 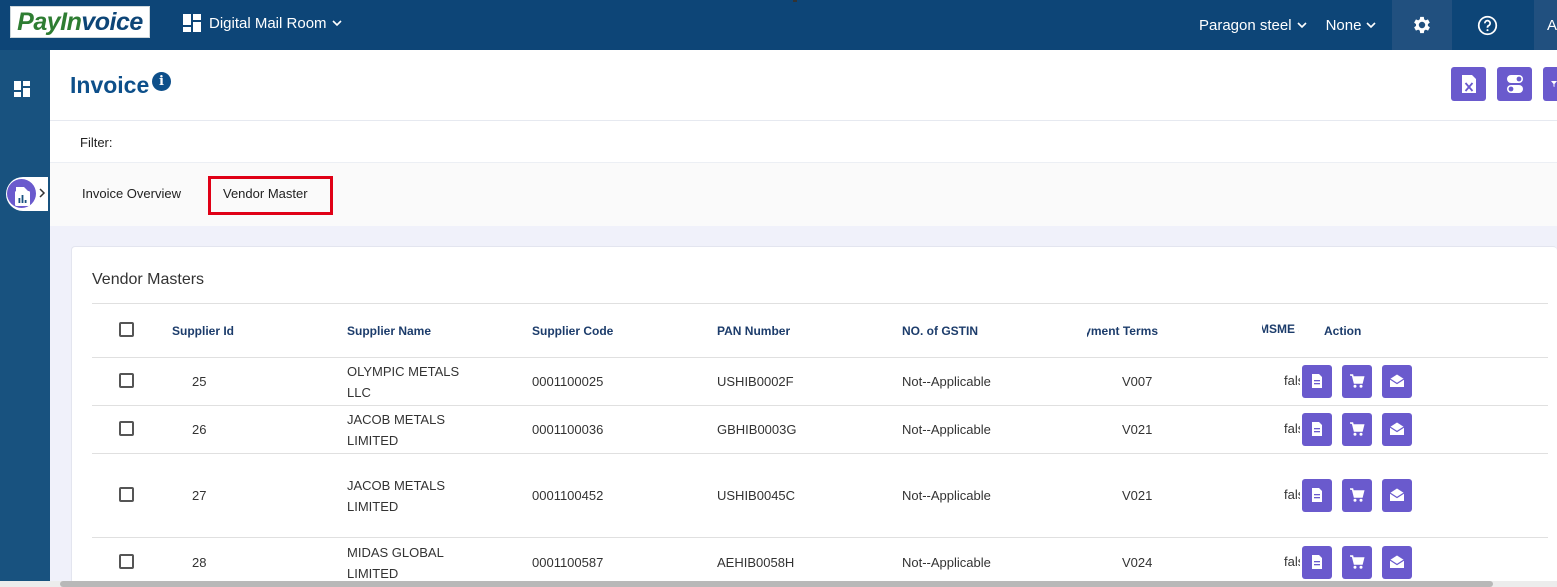 I want to click on user-initial: A, so click(x=1552, y=25).